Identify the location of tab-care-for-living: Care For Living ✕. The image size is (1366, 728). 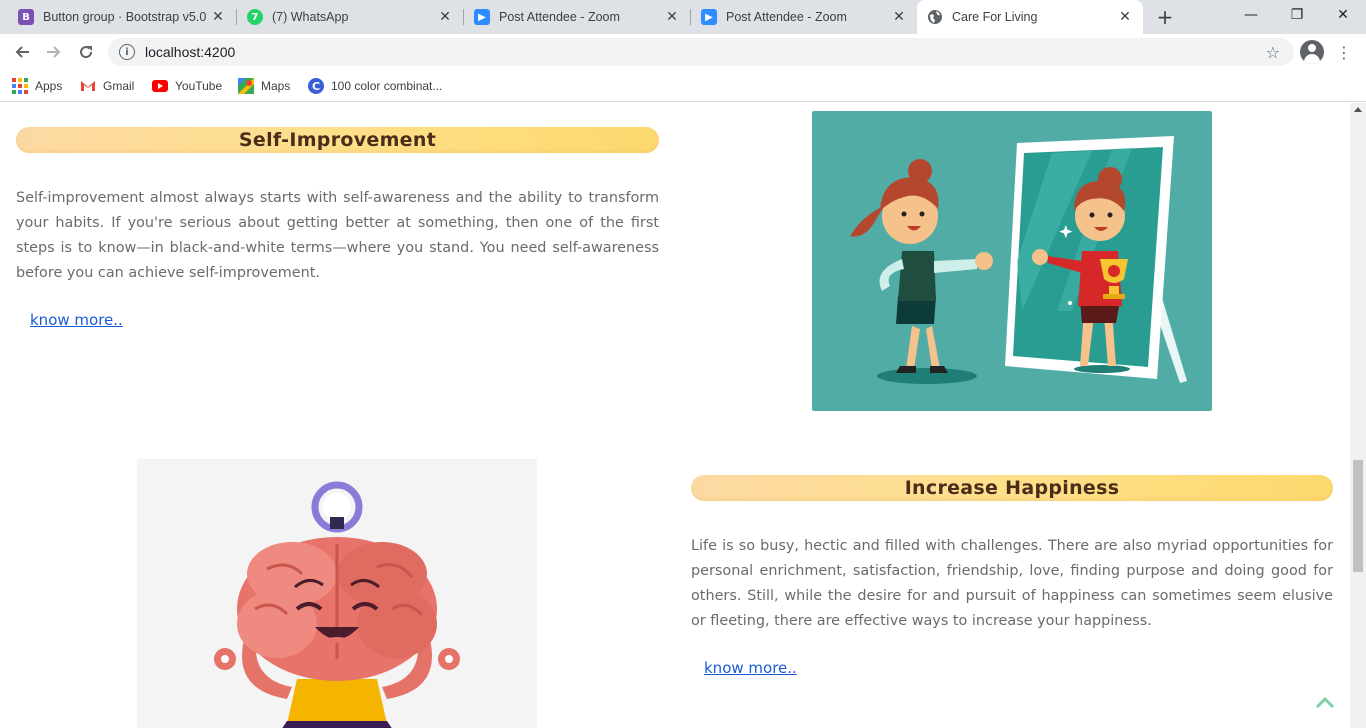
(1030, 17).